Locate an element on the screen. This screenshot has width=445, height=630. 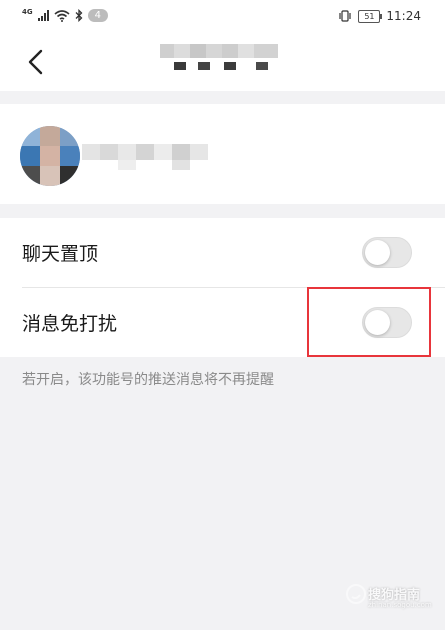
back-button is located at coordinates (37, 63).